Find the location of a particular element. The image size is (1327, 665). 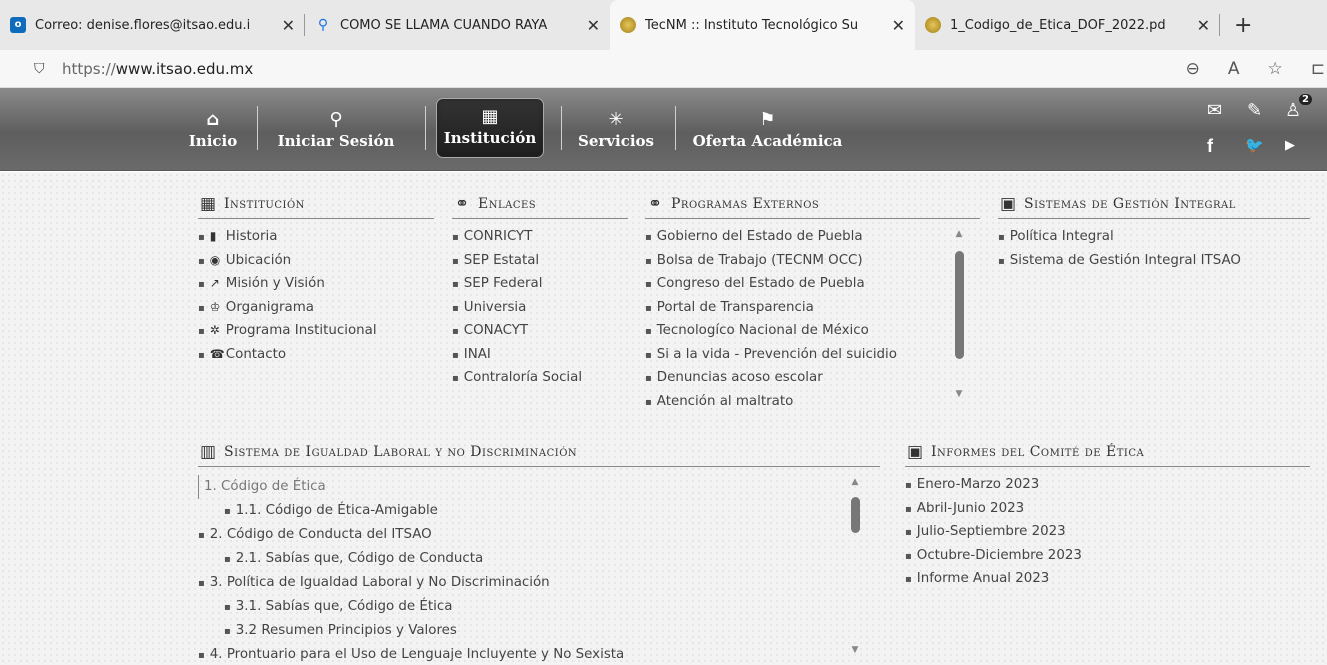

doc-sabias-que-conducta: 2.1. Sabías que, Código de Conducta is located at coordinates (539, 559).